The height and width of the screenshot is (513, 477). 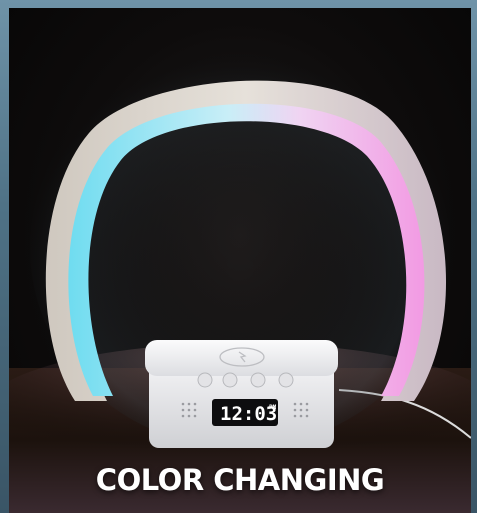 What do you see at coordinates (273, 407) in the screenshot?
I see `clock-meridiem: PM` at bounding box center [273, 407].